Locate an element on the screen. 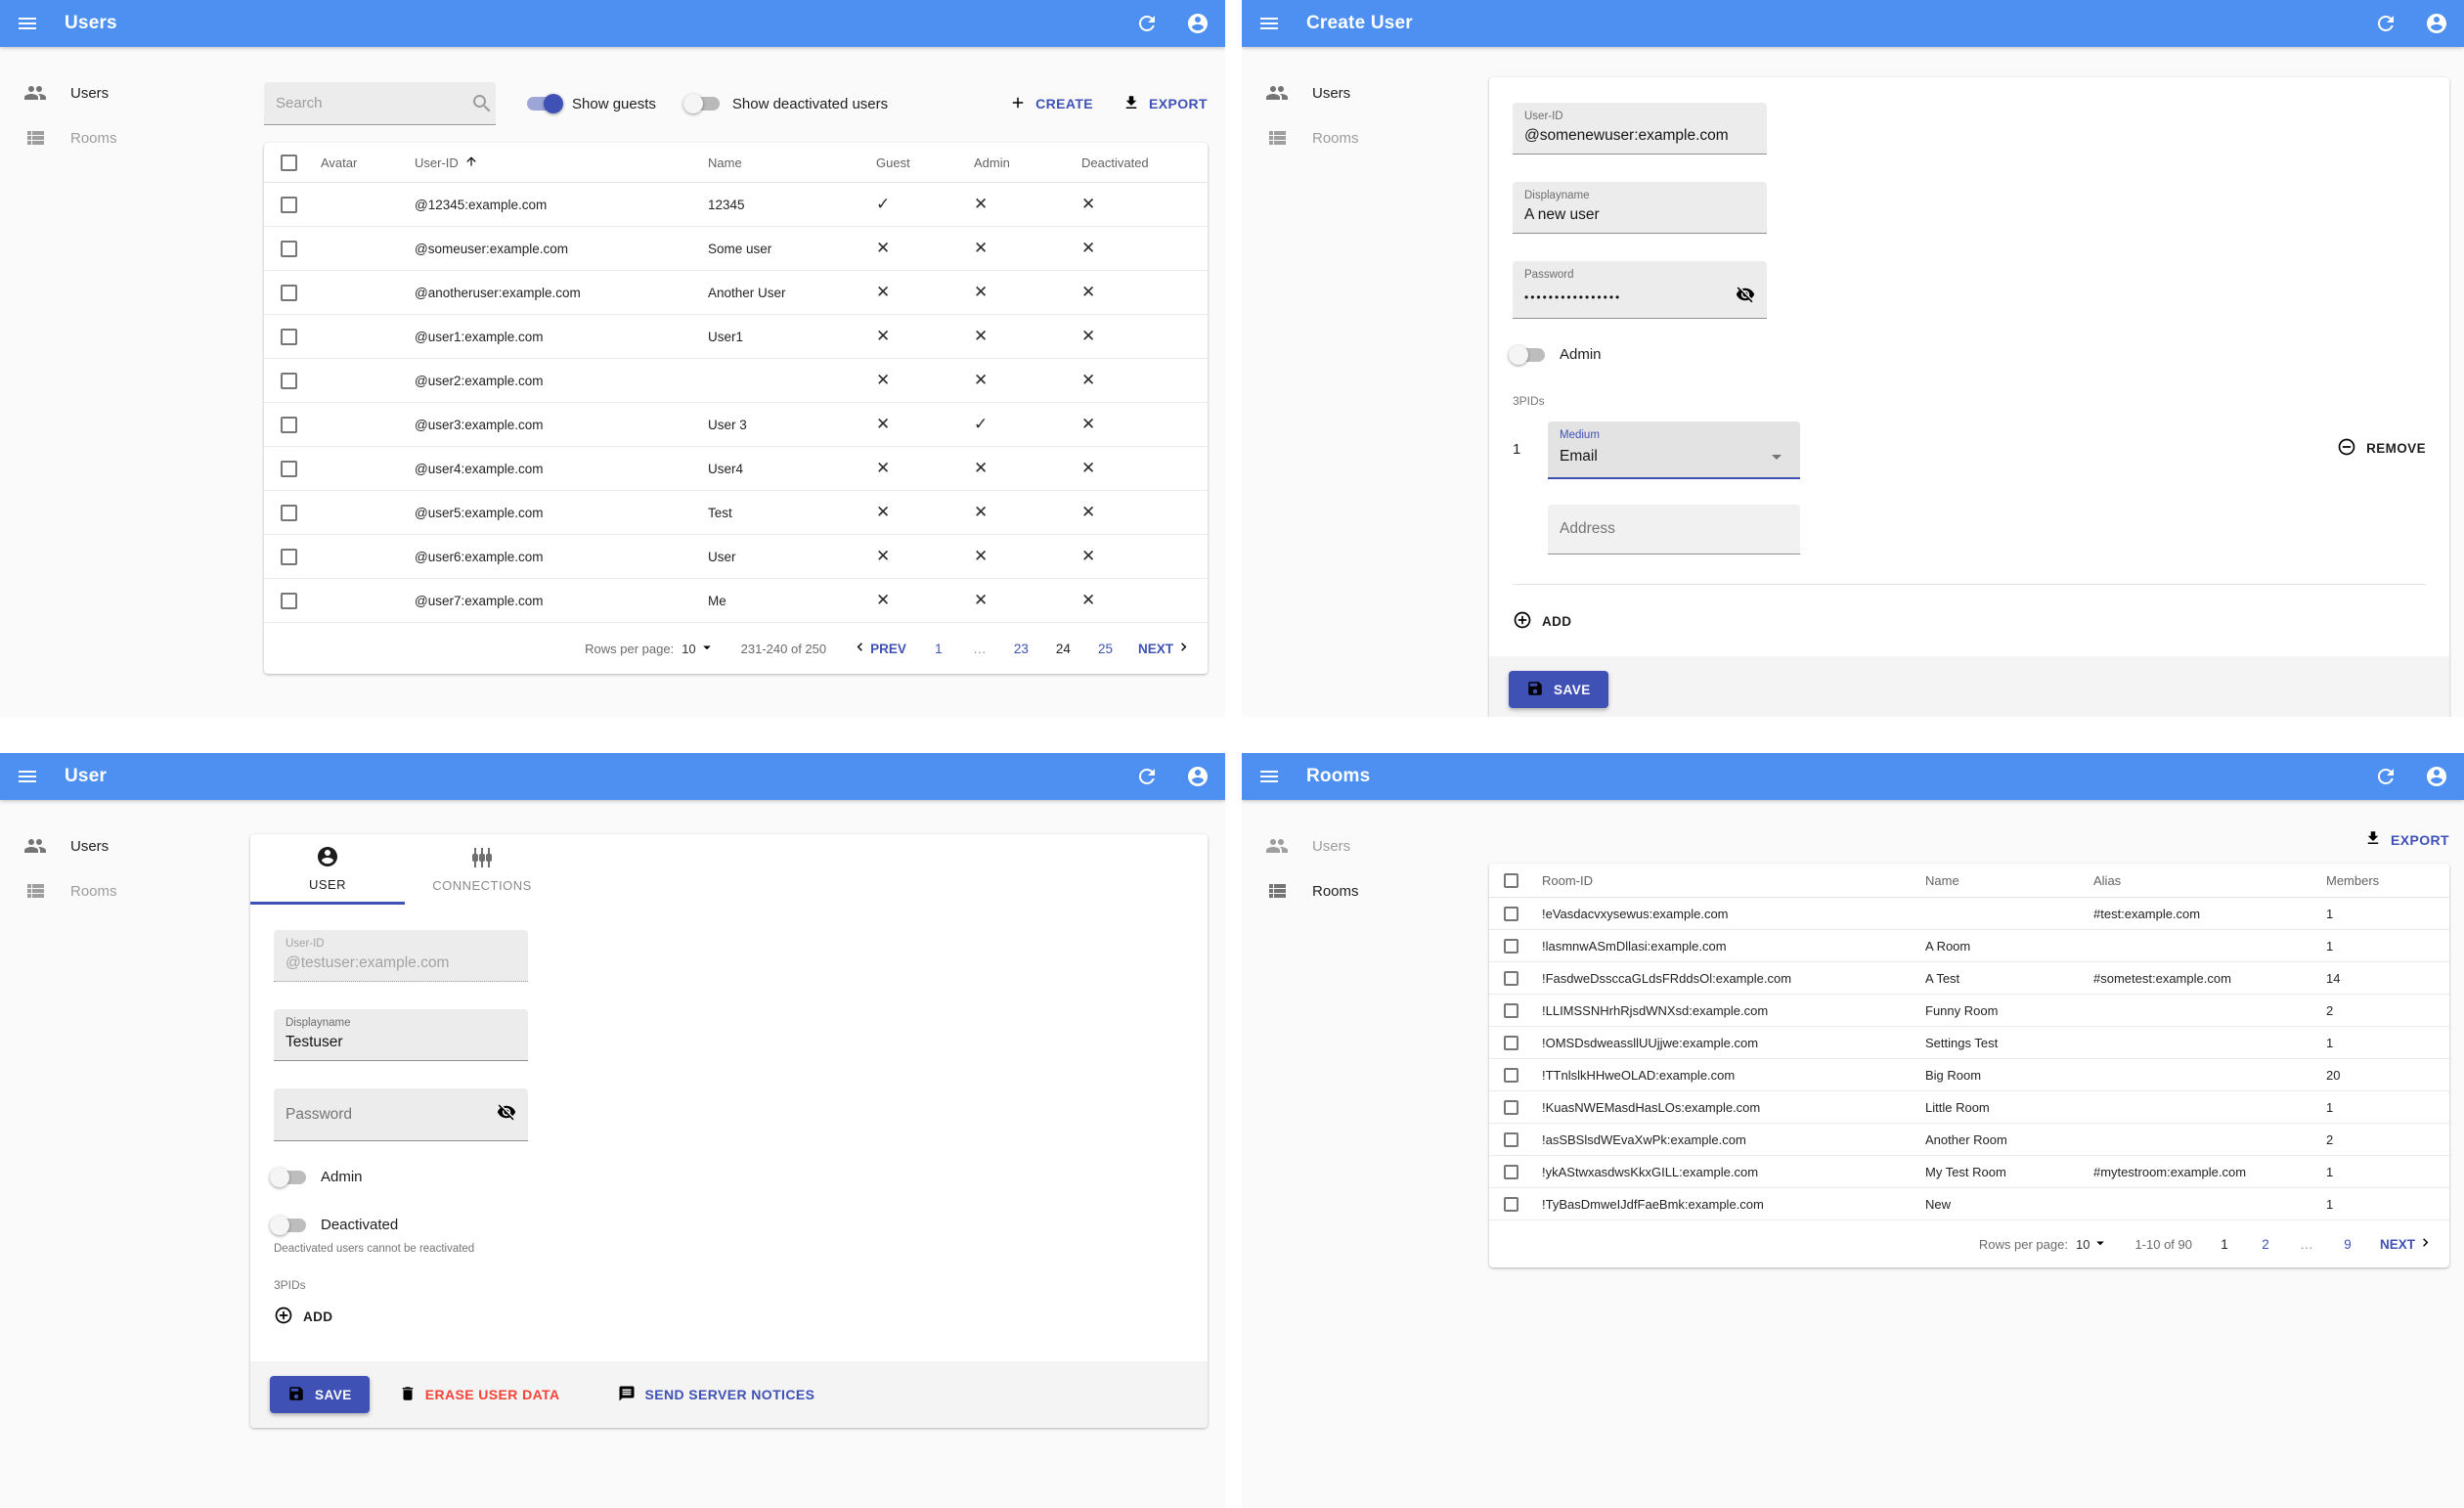  table-row: @user6:example.com User ✕ ✕ ✕ is located at coordinates (736, 557).